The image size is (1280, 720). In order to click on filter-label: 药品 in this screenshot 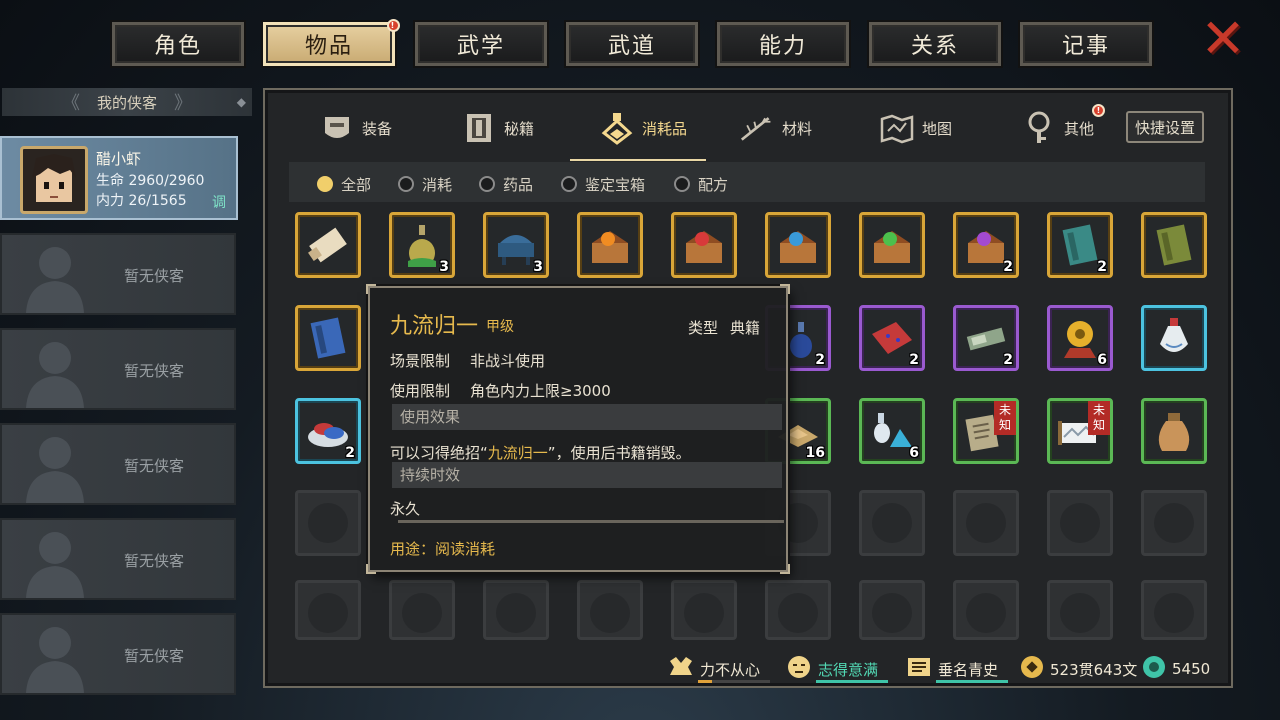, I will do `click(518, 184)`.